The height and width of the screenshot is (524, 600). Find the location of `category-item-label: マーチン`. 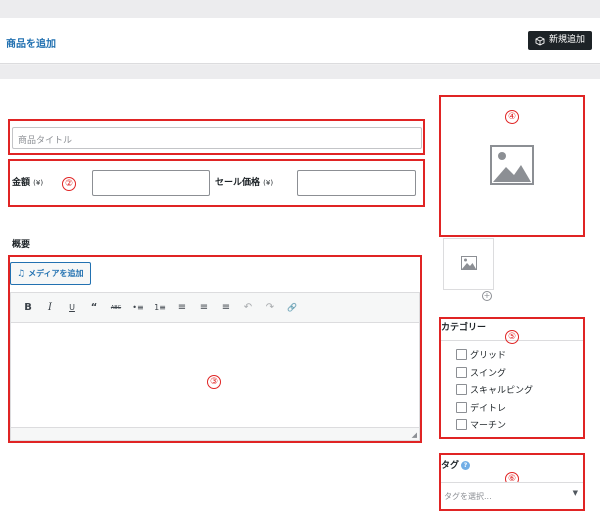

category-item-label: マーチン is located at coordinates (488, 426).